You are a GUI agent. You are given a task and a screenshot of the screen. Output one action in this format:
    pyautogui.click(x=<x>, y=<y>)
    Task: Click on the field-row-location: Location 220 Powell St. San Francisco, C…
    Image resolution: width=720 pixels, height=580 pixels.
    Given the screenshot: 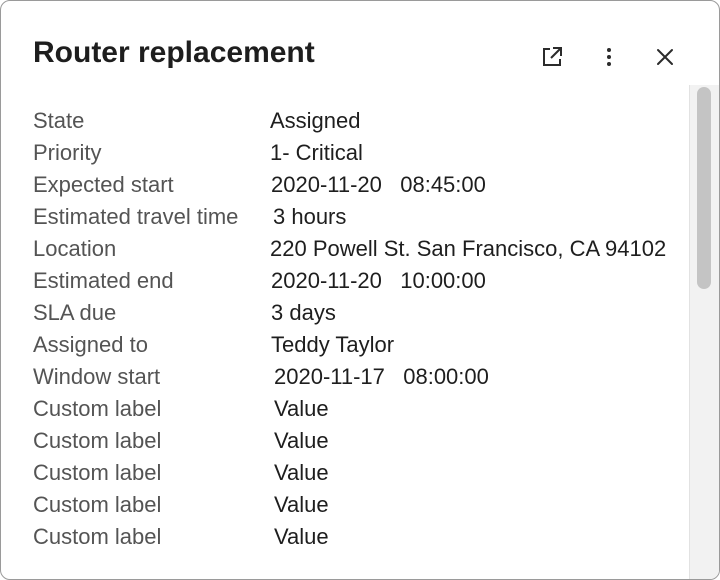 What is the action you would take?
    pyautogui.click(x=361, y=249)
    